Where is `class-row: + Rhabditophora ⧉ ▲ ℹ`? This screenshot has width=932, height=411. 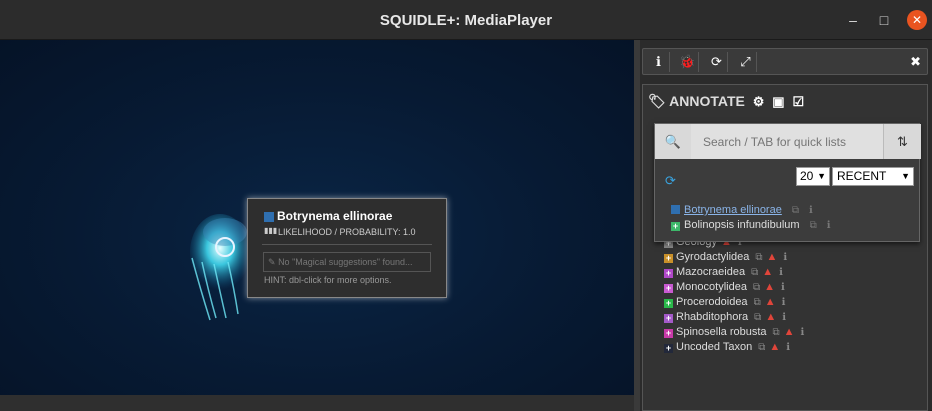 class-row: + Rhabditophora ⧉ ▲ ℹ is located at coordinates (725, 318).